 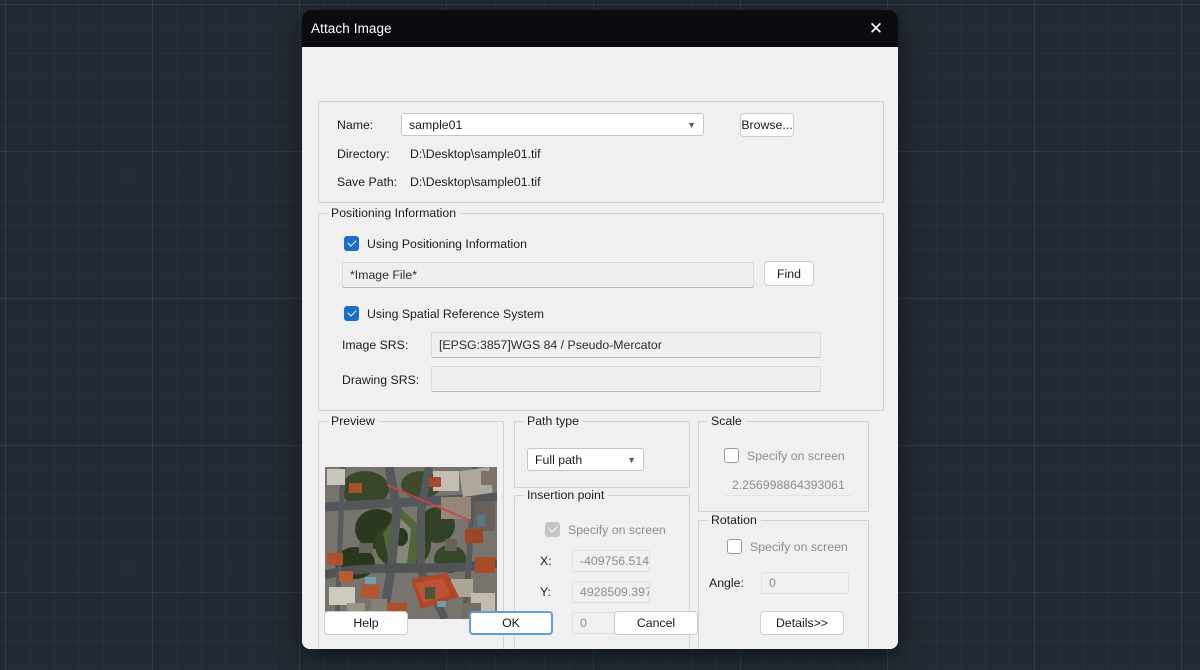 I want to click on dialog-titlebar: Attach Image ✕, so click(x=600, y=28).